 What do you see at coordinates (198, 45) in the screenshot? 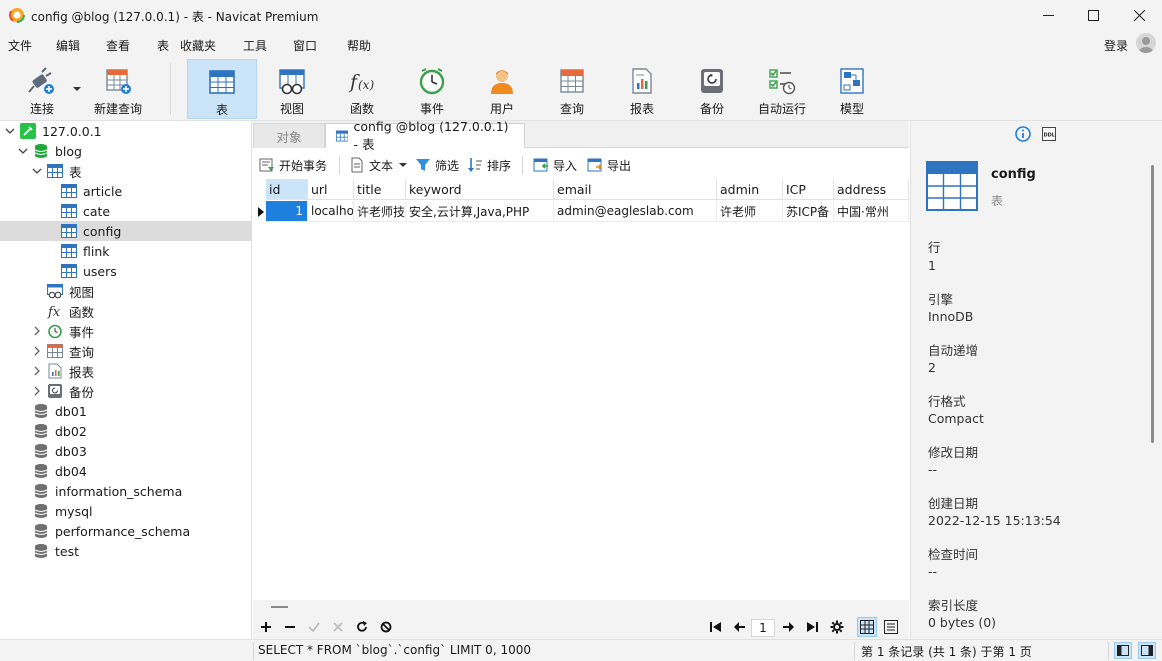
I see `menu-favorites: 收藏夹` at bounding box center [198, 45].